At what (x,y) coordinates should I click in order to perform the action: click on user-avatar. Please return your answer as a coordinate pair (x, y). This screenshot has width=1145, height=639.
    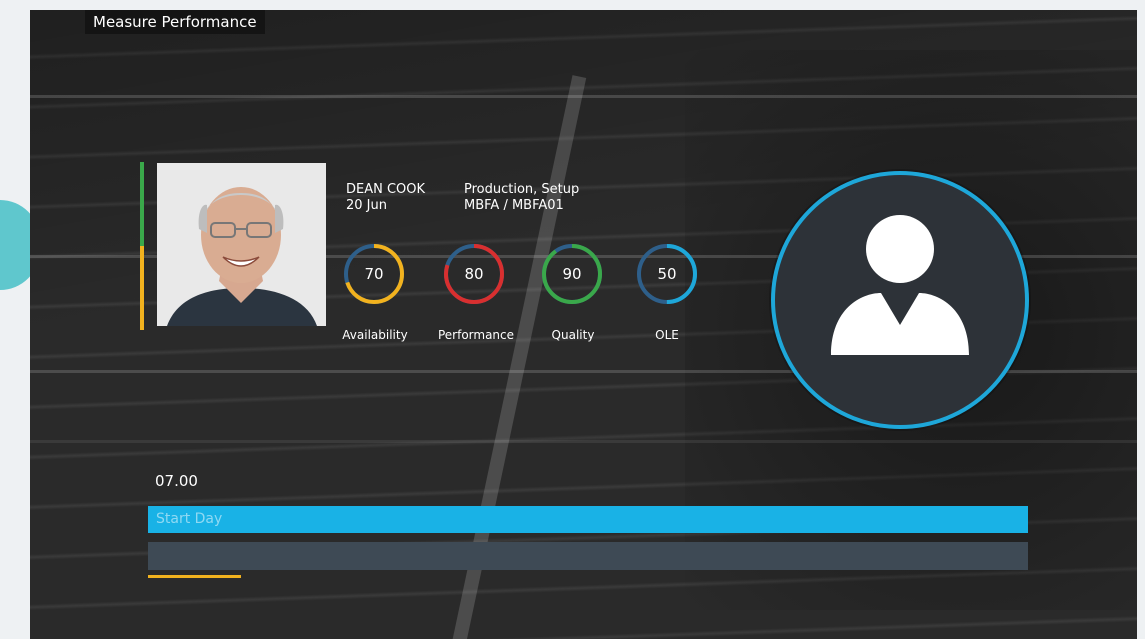
    Looking at the image, I should click on (900, 300).